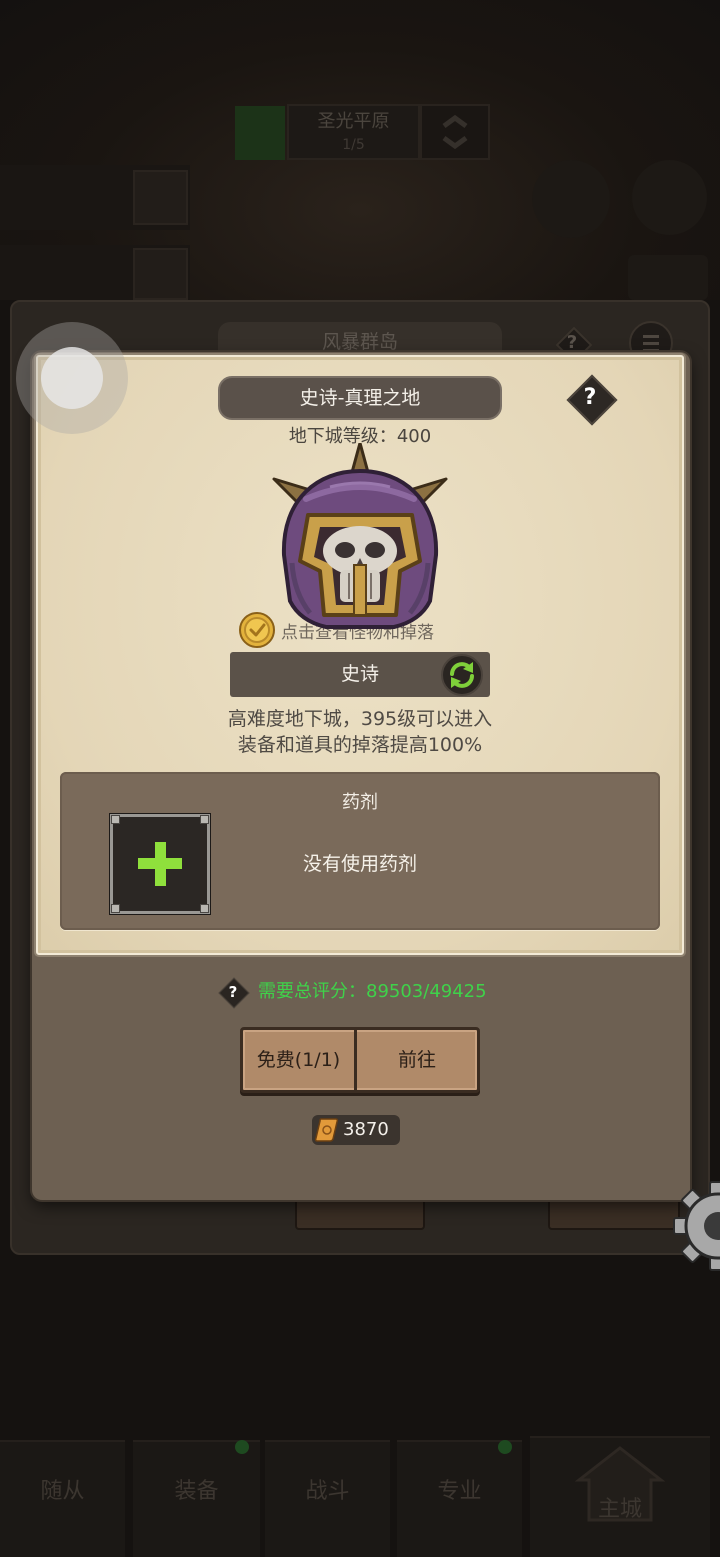  I want to click on tab-main-city: 主城, so click(620, 1496).